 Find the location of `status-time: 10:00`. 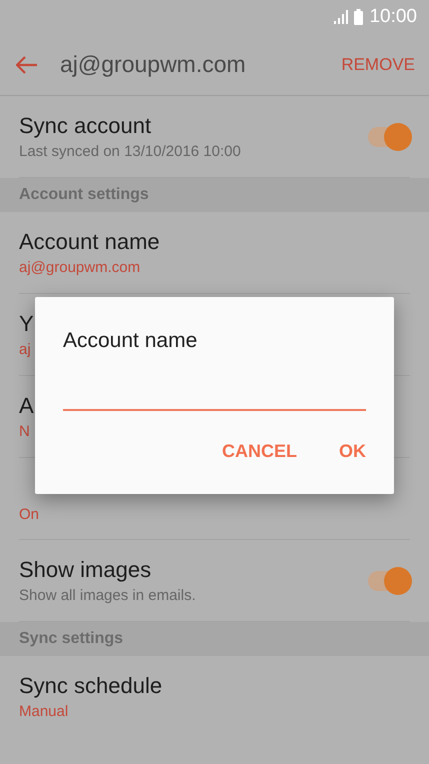

status-time: 10:00 is located at coordinates (393, 17).